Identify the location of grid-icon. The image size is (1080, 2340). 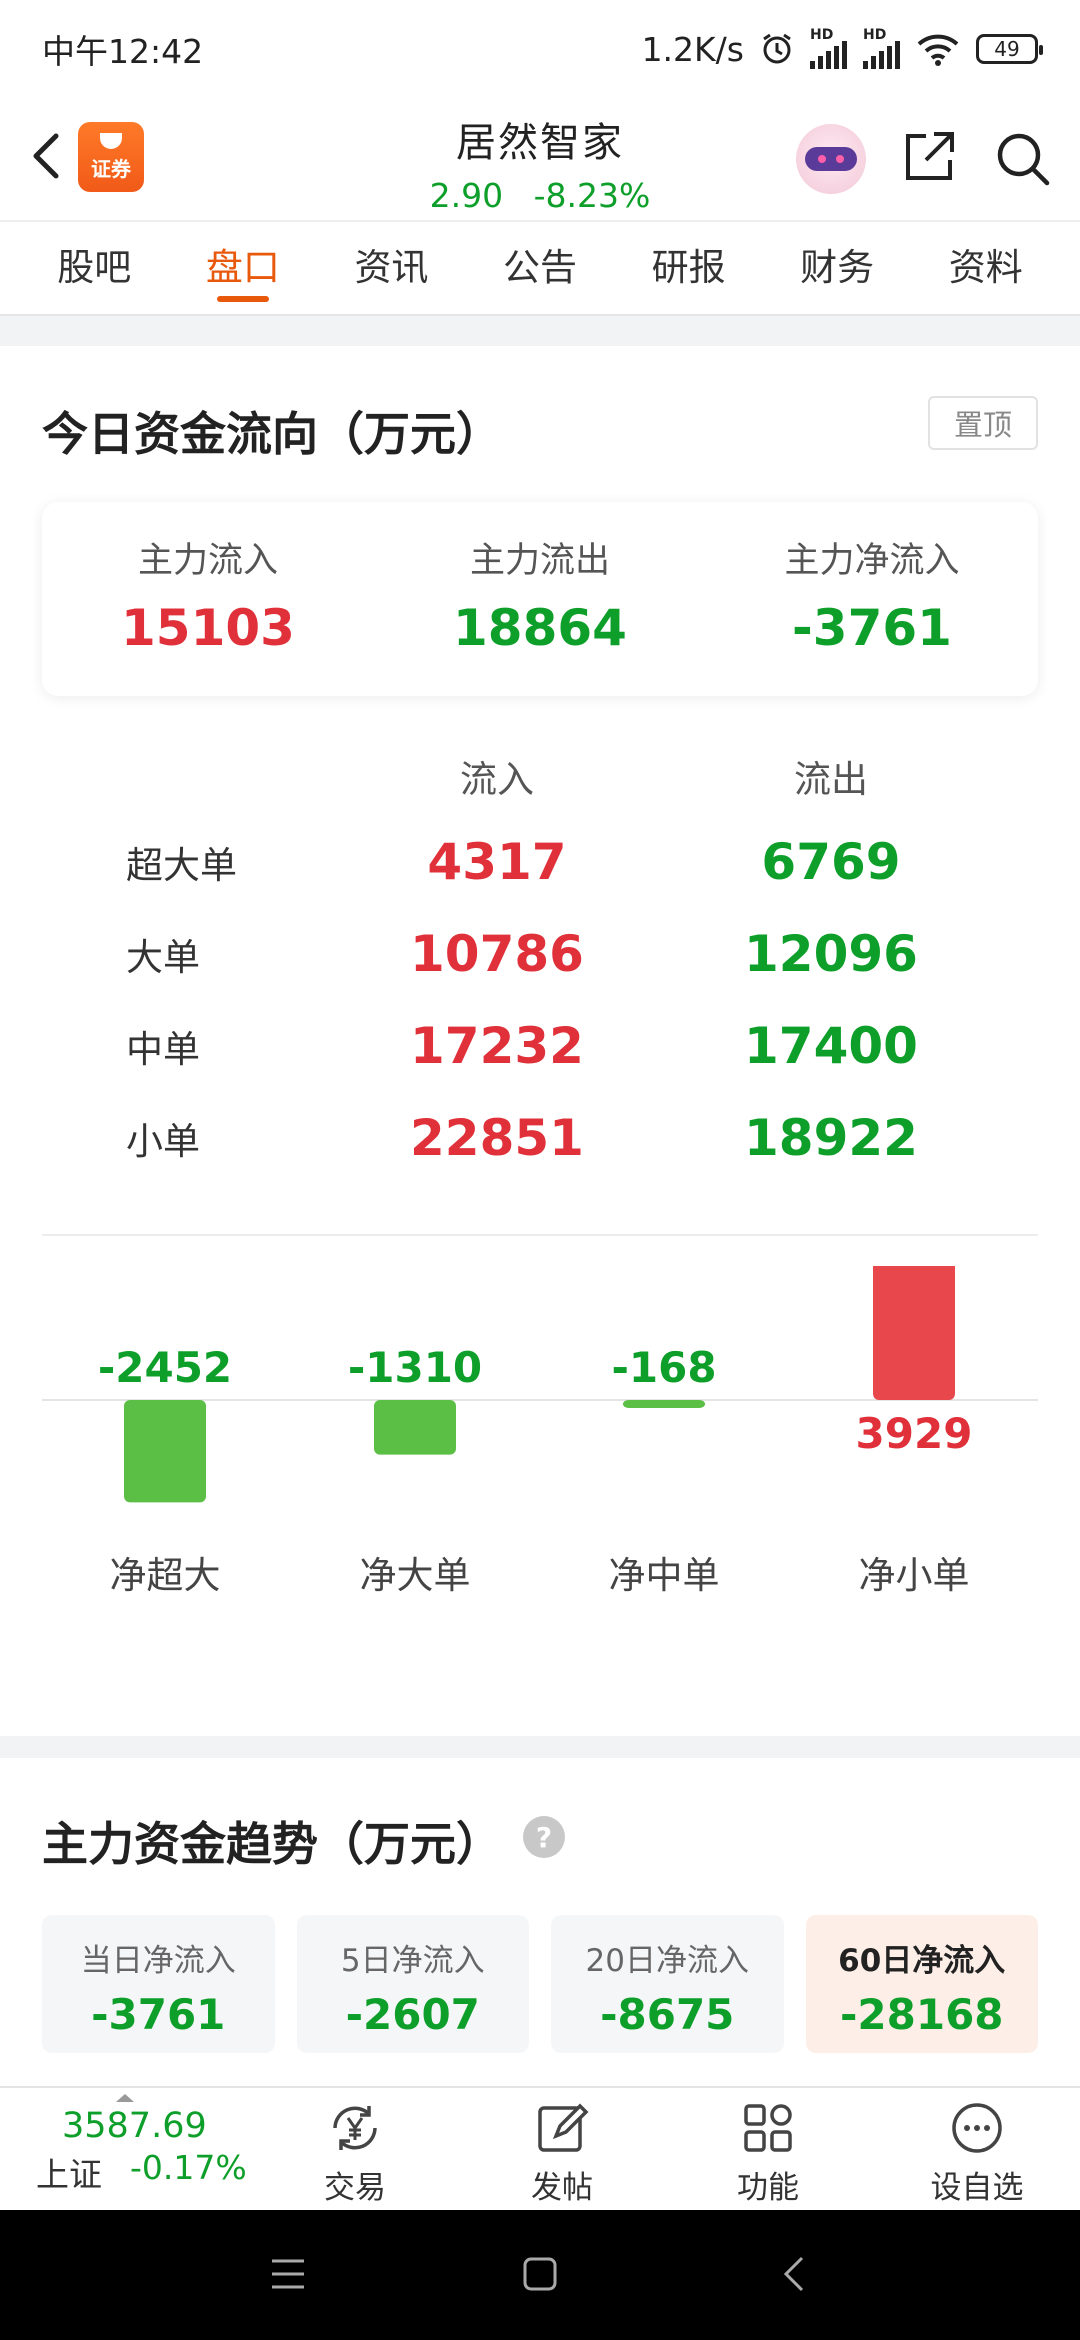
(768, 2128).